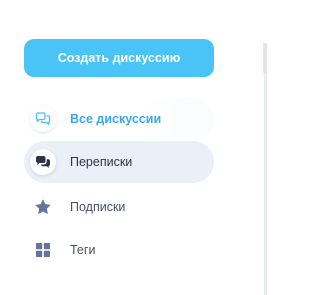 This screenshot has height=295, width=320. Describe the element at coordinates (43, 250) in the screenshot. I see `tags-grid-icon` at that location.